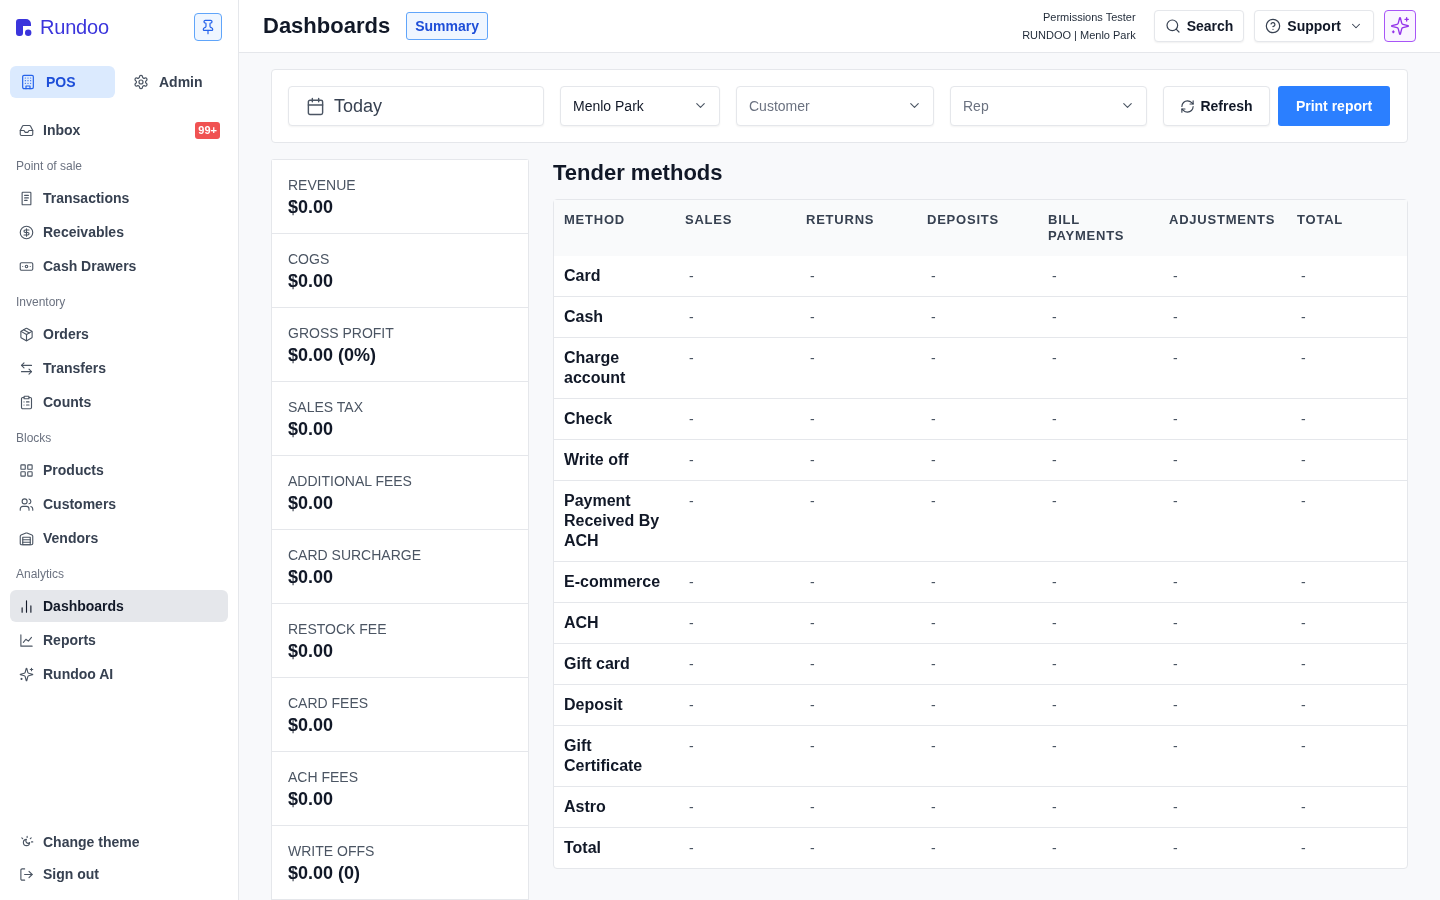 This screenshot has width=1440, height=900. What do you see at coordinates (62, 82) in the screenshot?
I see `mode-tab: POS` at bounding box center [62, 82].